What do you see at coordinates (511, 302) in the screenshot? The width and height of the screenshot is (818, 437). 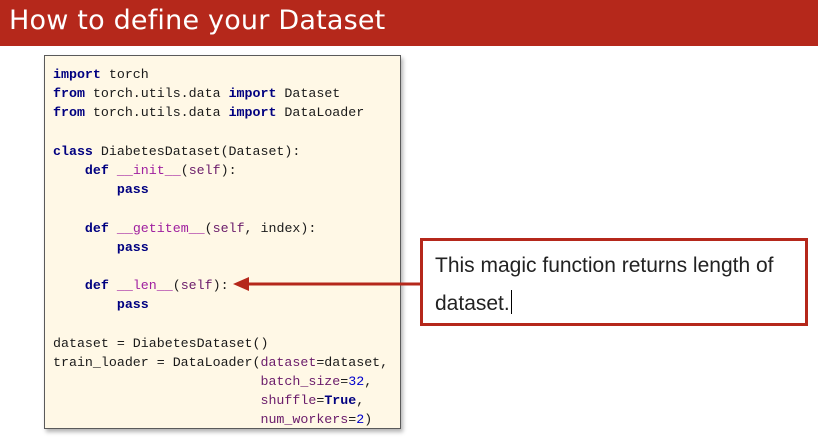 I see `text-cursor` at bounding box center [511, 302].